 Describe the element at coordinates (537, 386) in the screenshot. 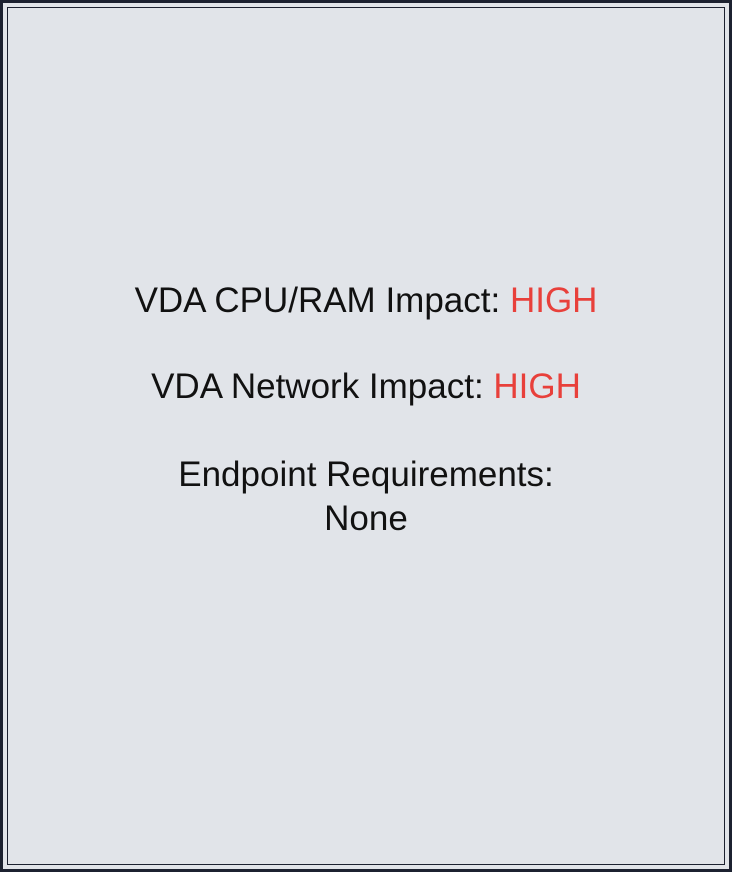

I see `network-impact-value: HIGH` at that location.